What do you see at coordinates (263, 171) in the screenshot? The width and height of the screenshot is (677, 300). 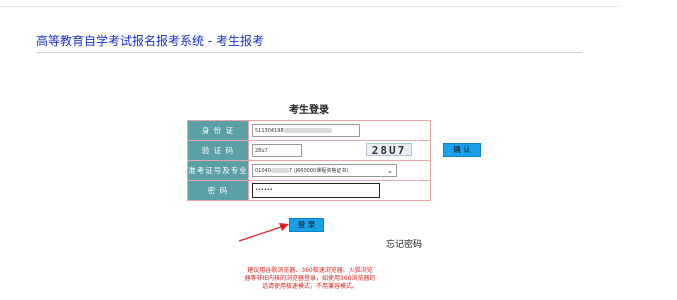 I see `major-select-value: 01040` at bounding box center [263, 171].